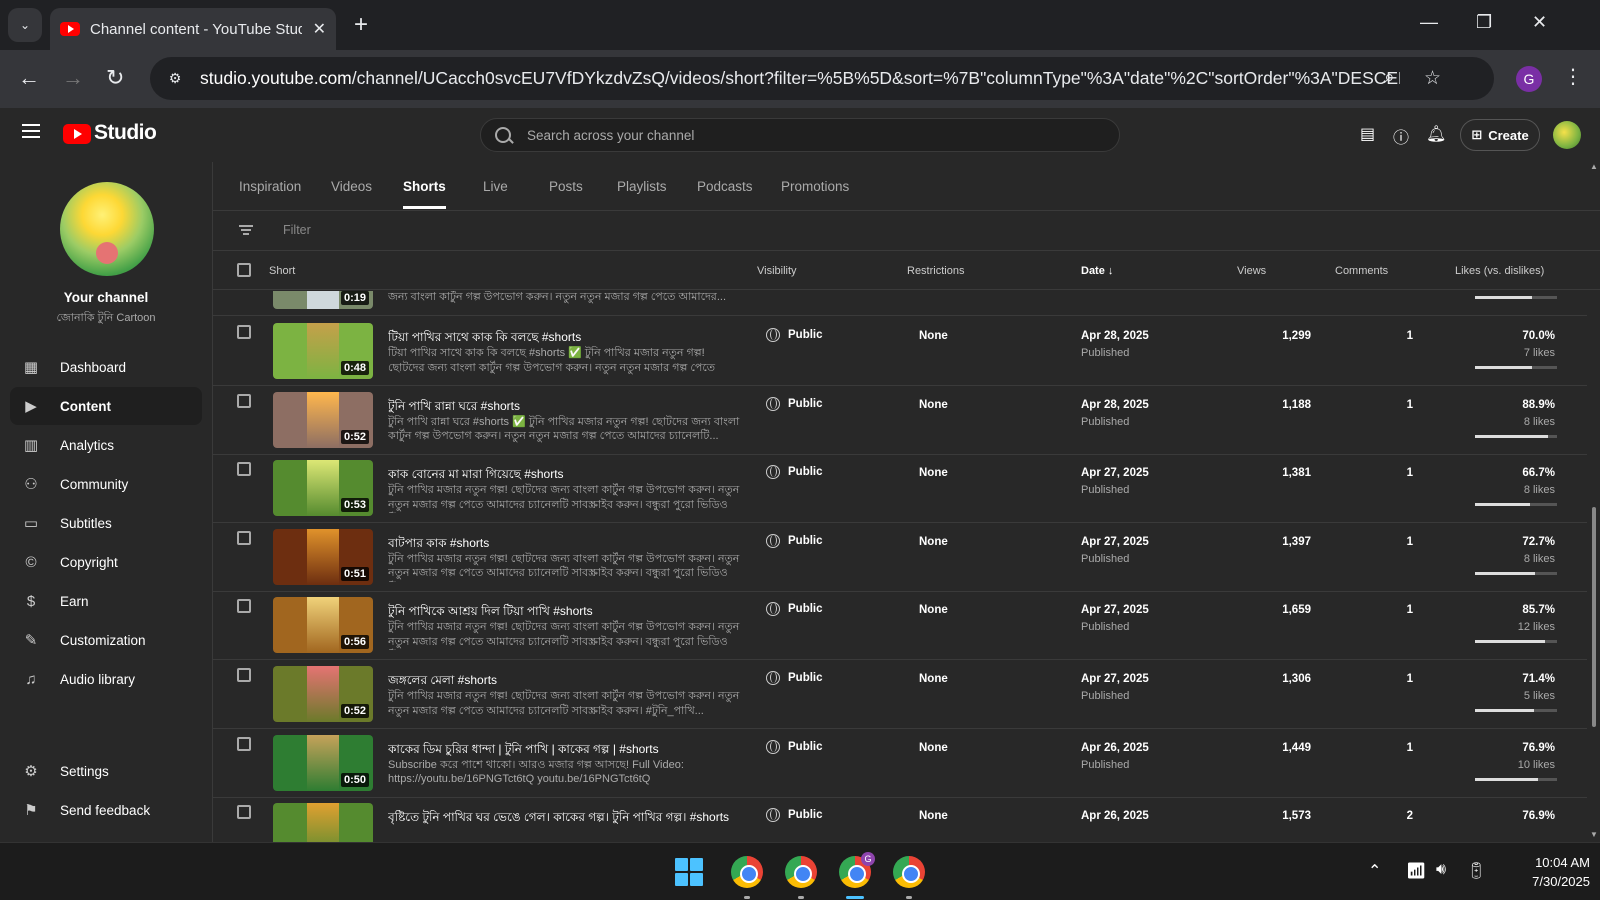 The width and height of the screenshot is (1600, 900). I want to click on sidebar-item-customization: ✎ Customization, so click(106, 640).